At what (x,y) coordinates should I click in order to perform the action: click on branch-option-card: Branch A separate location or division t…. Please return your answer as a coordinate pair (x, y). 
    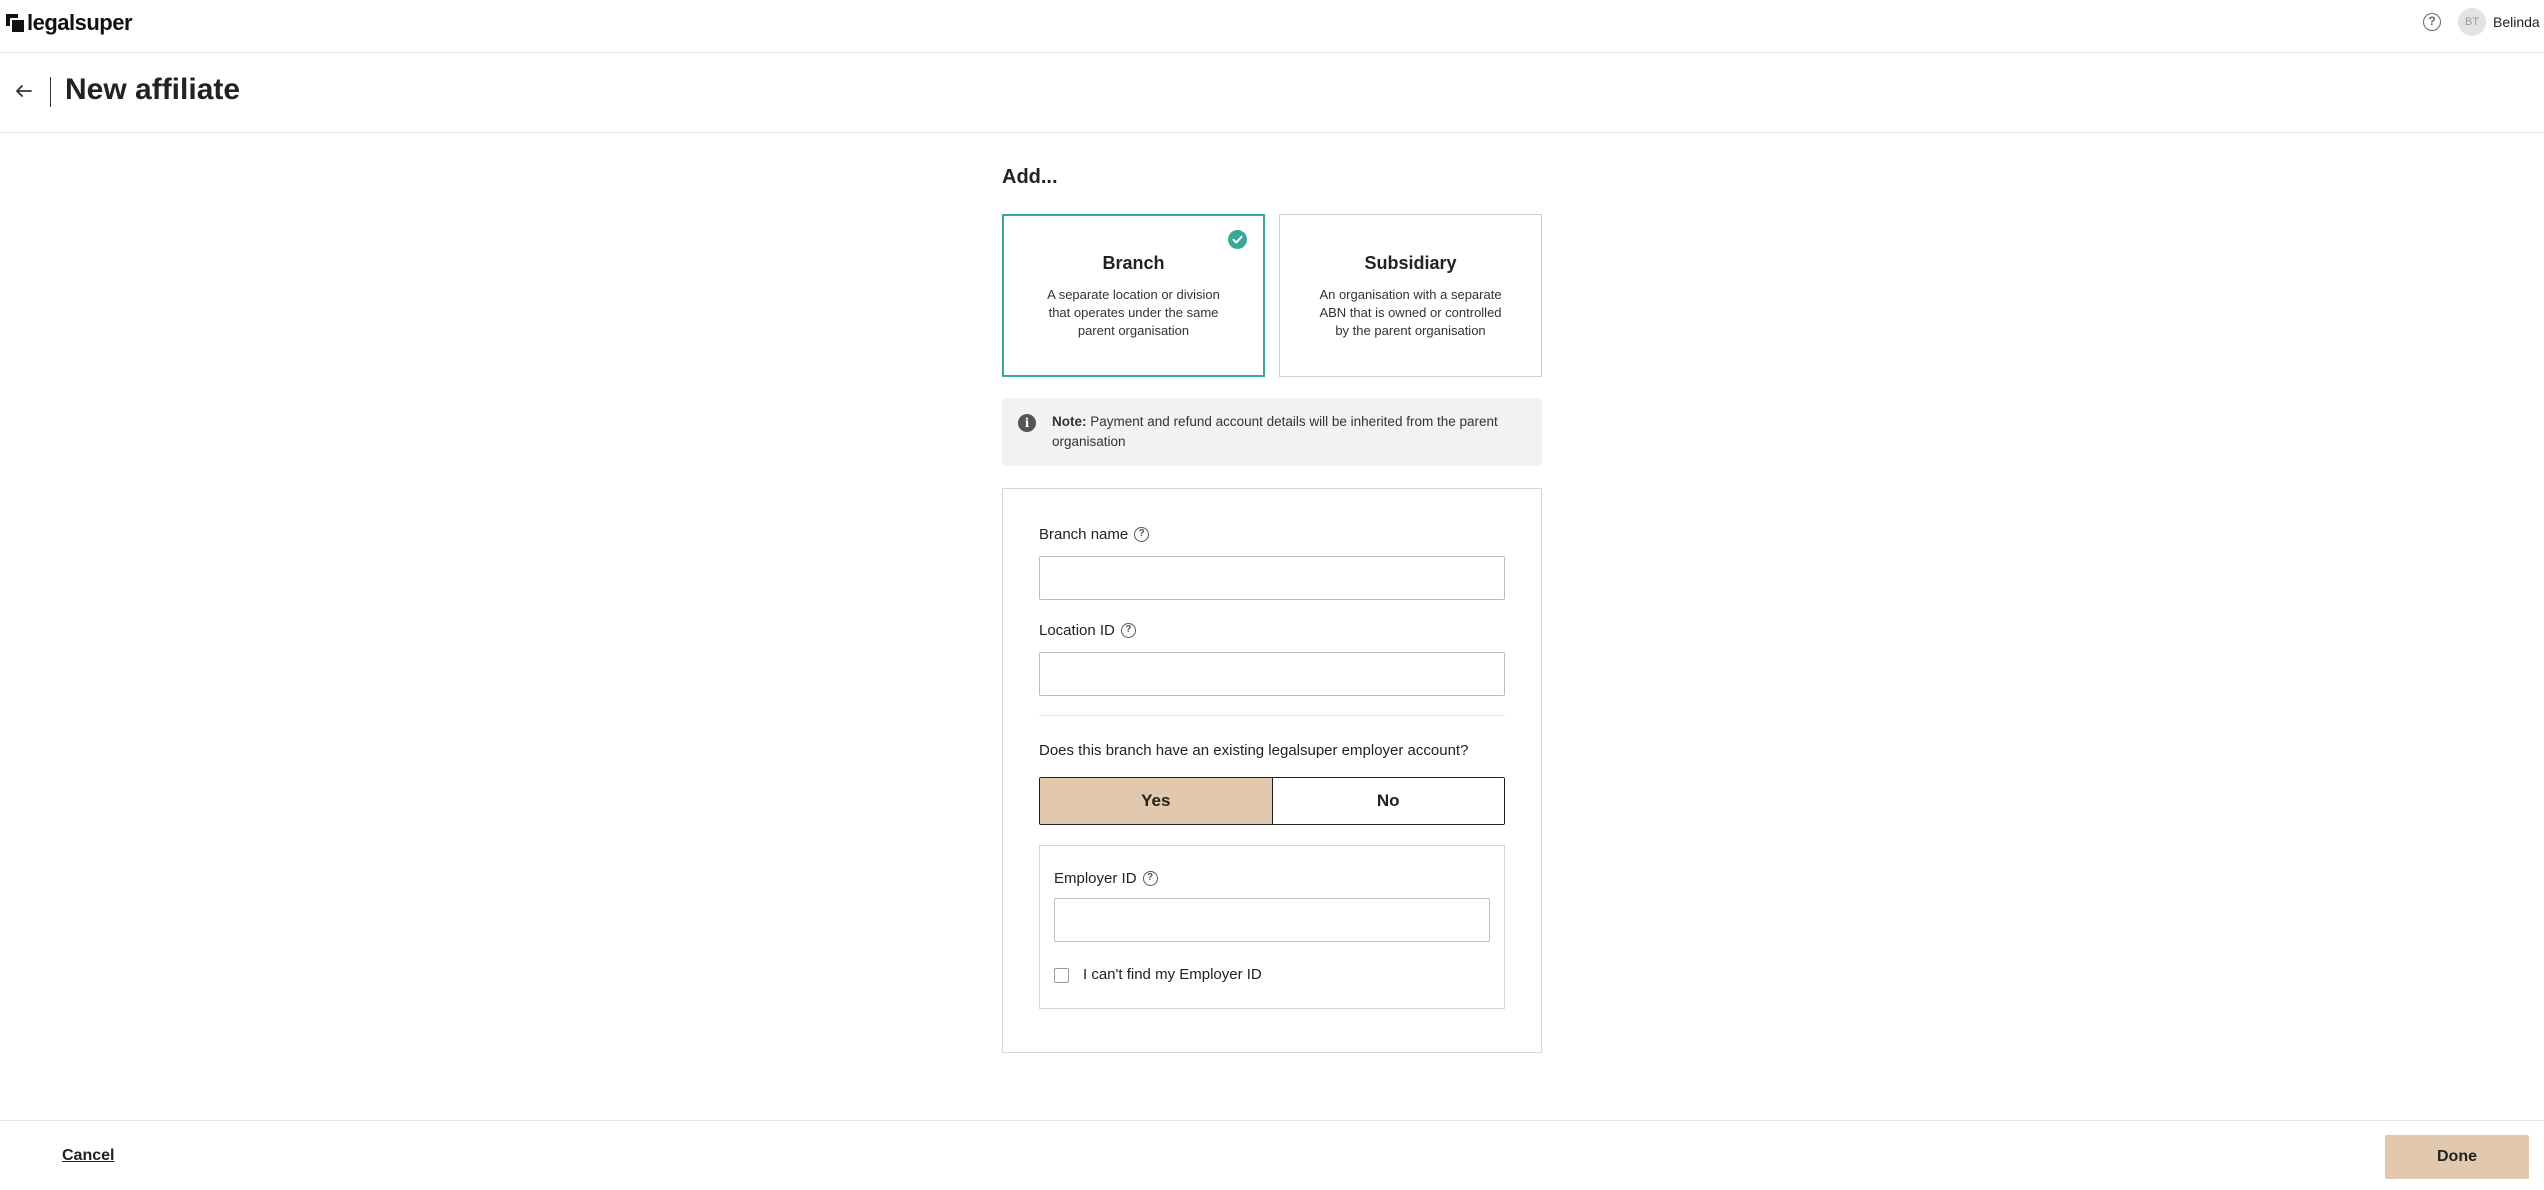
    Looking at the image, I should click on (1133, 295).